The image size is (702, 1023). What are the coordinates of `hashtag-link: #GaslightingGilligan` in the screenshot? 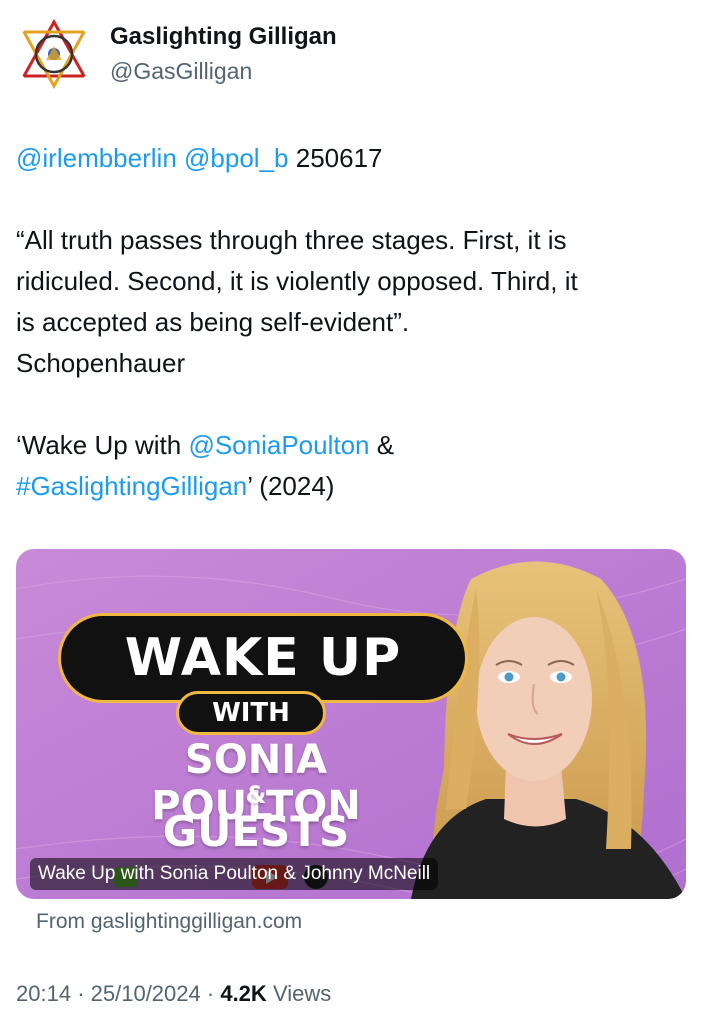 It's located at (131, 486).